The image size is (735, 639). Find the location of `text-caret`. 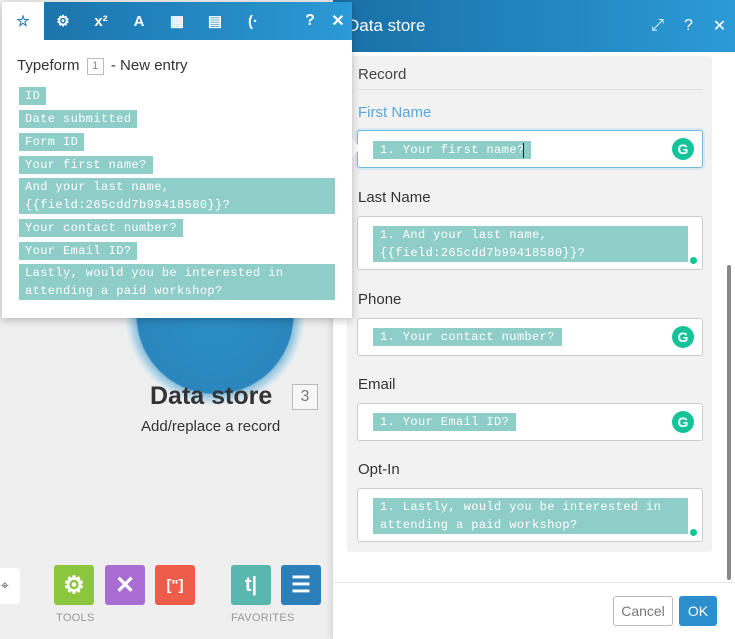

text-caret is located at coordinates (523, 150).